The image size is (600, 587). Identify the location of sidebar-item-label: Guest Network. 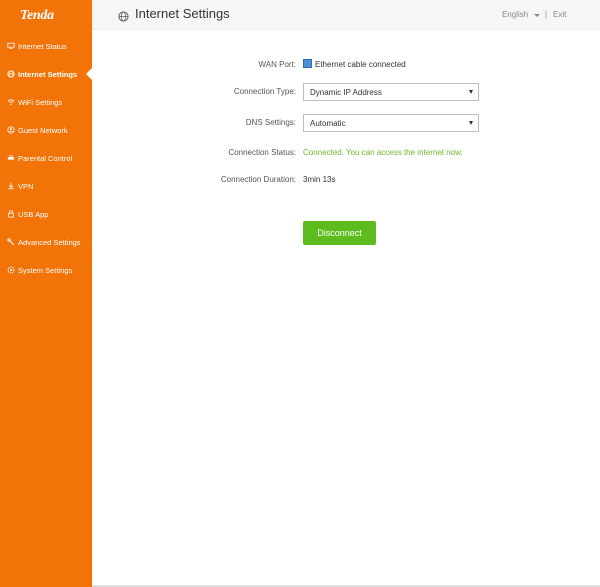
(43, 130).